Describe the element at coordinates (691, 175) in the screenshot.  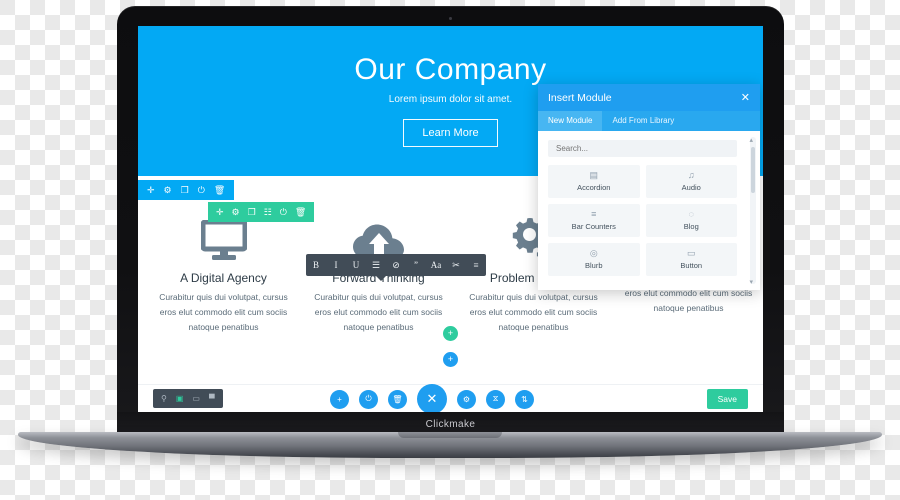
I see `audio-icon: ♫` at that location.